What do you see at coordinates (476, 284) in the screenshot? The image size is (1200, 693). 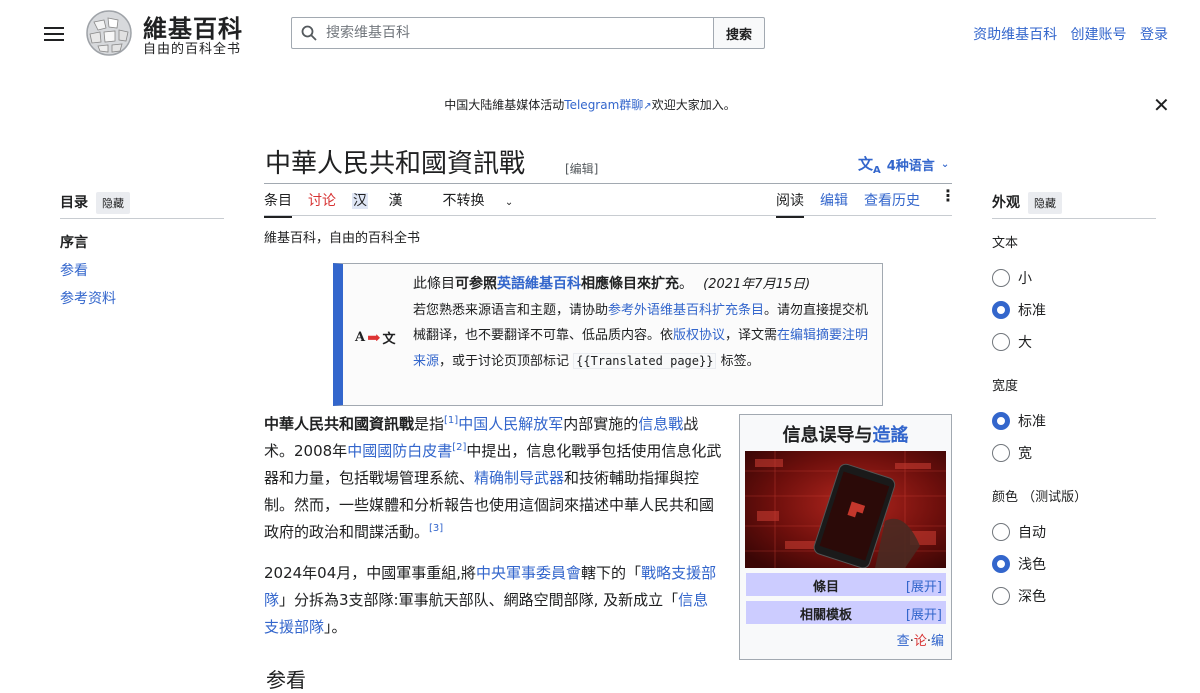 I see `notice-text-b: 可参照` at bounding box center [476, 284].